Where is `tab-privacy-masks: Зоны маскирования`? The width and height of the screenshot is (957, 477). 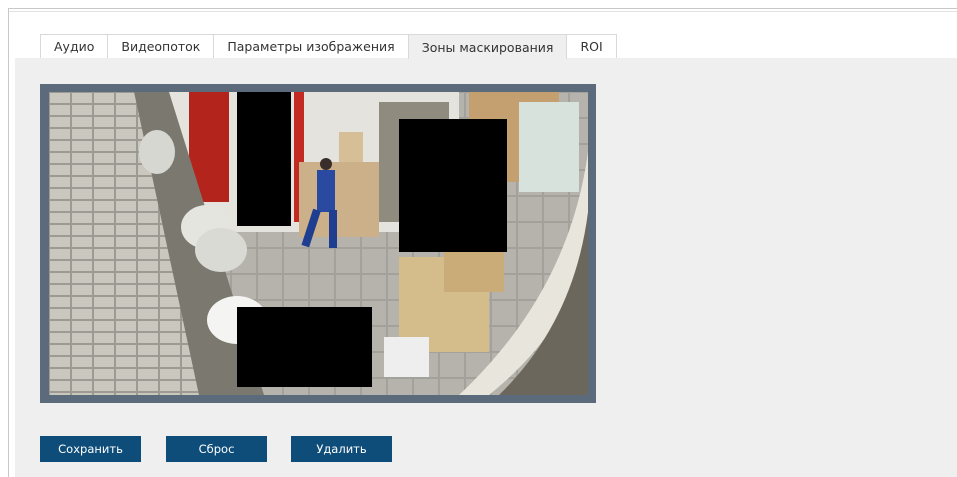
tab-privacy-masks: Зоны маскирования is located at coordinates (487, 46).